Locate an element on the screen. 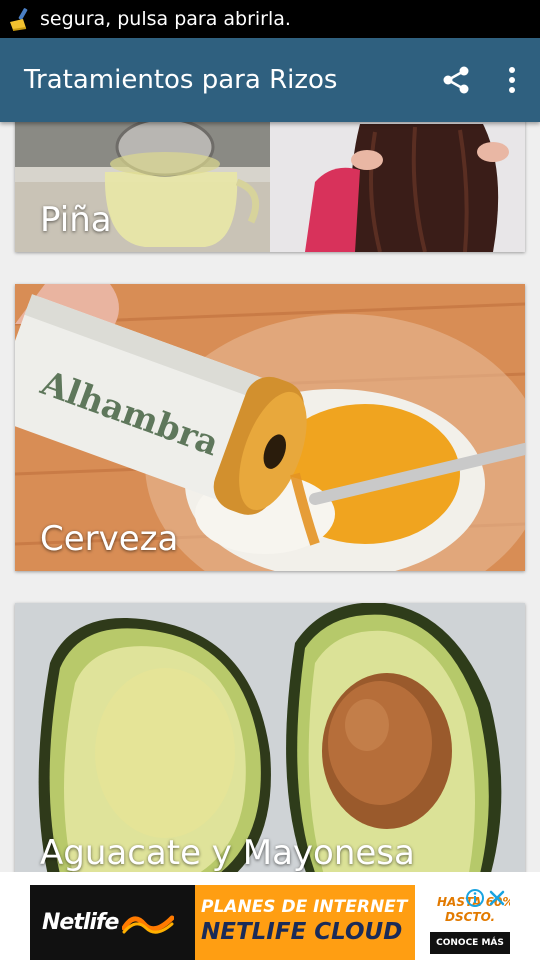 This screenshot has height=960, width=540. overflow-menu-icon is located at coordinates (512, 80).